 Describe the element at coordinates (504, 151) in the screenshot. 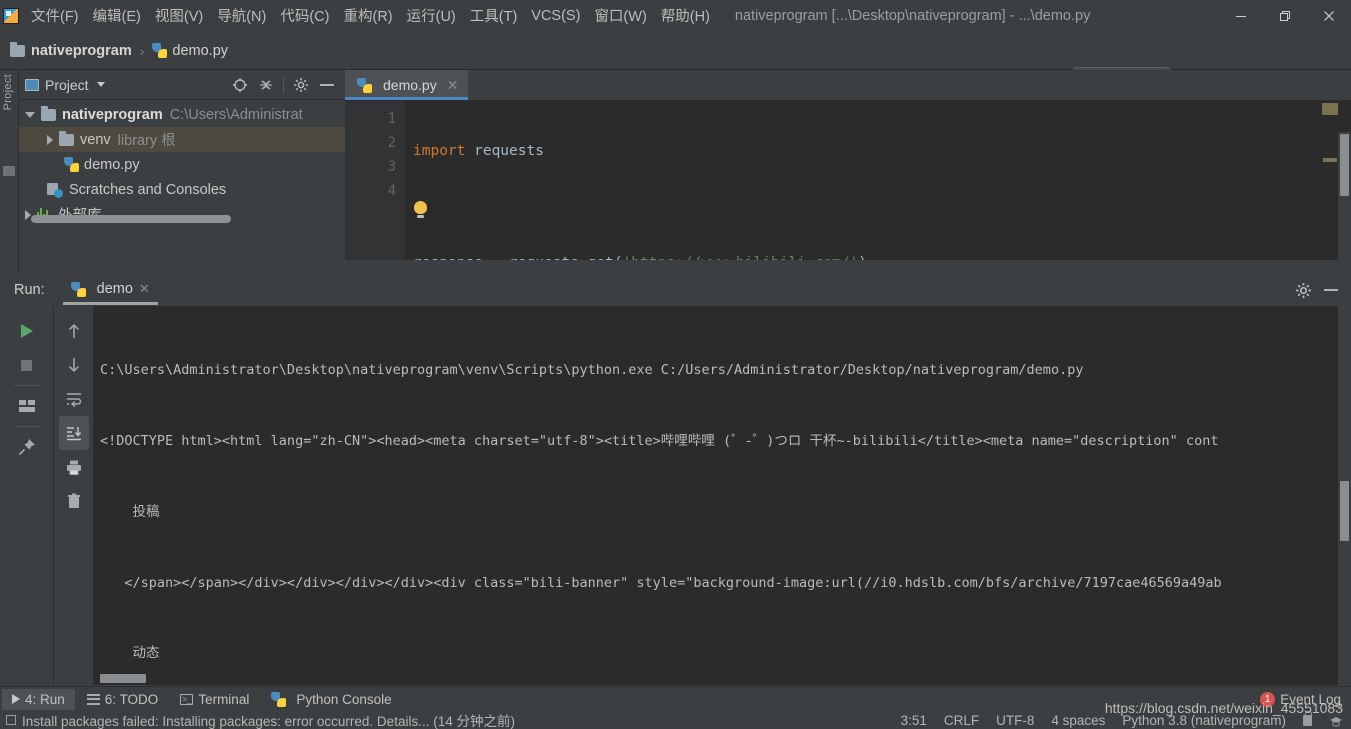

I see `module-name: requests` at that location.